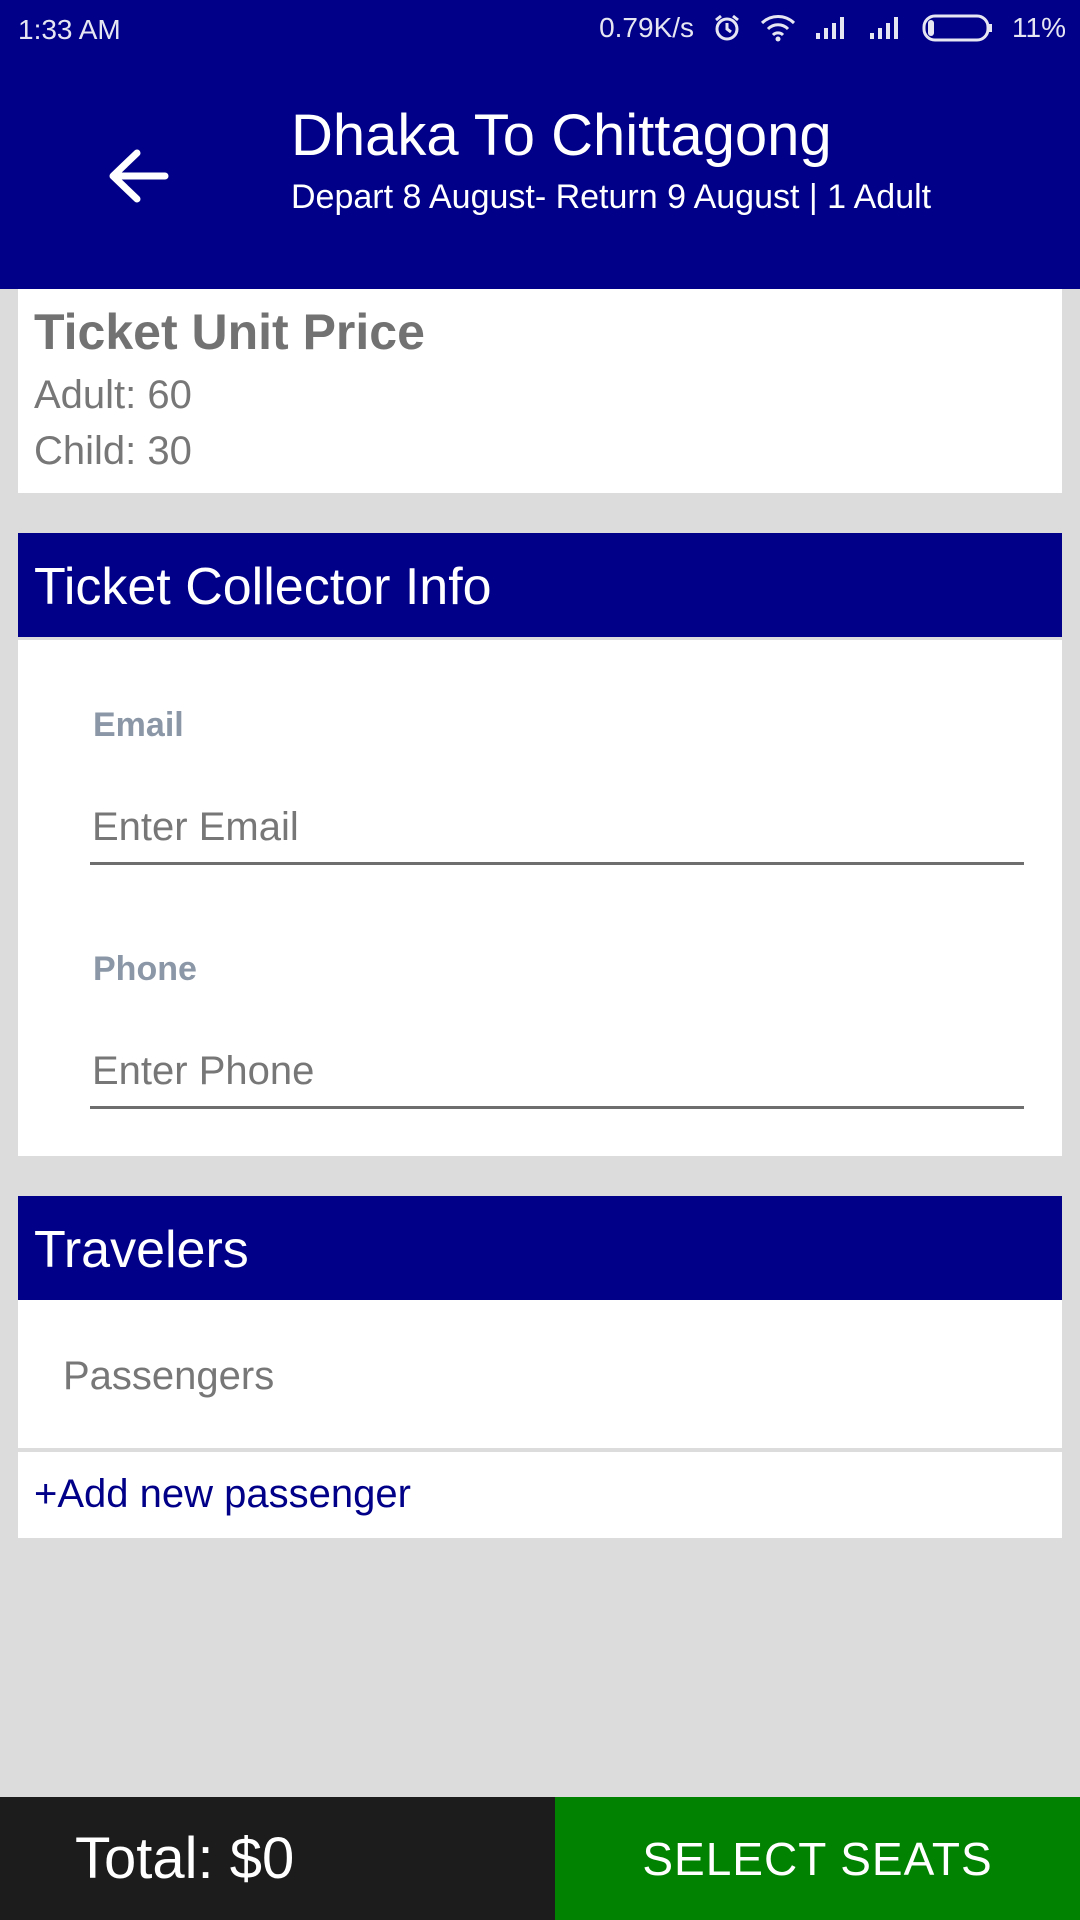  Describe the element at coordinates (222, 1494) in the screenshot. I see `add-passenger-button: +Add new passenger` at that location.